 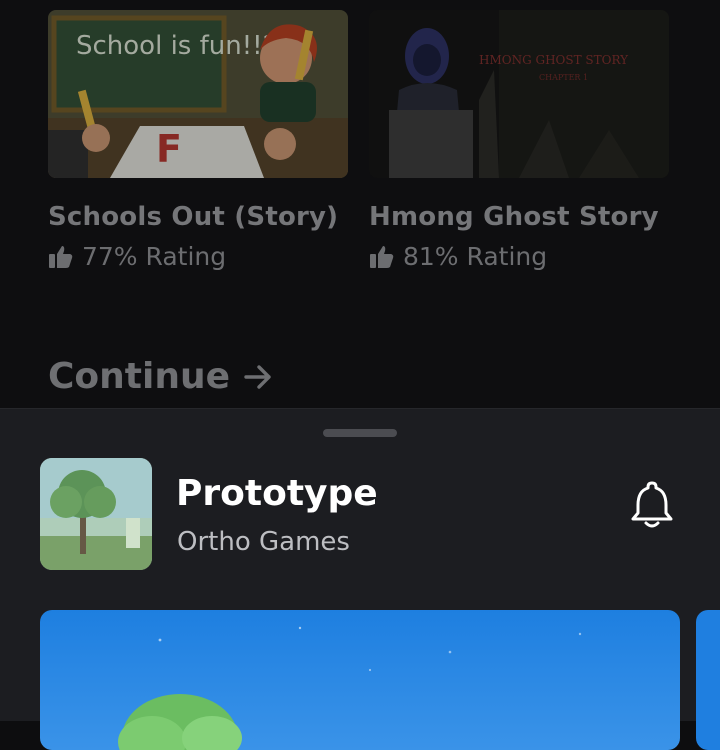 I want to click on game-thumbnail: HMONG GHOST STORY CHAPTER 1, so click(x=519, y=94).